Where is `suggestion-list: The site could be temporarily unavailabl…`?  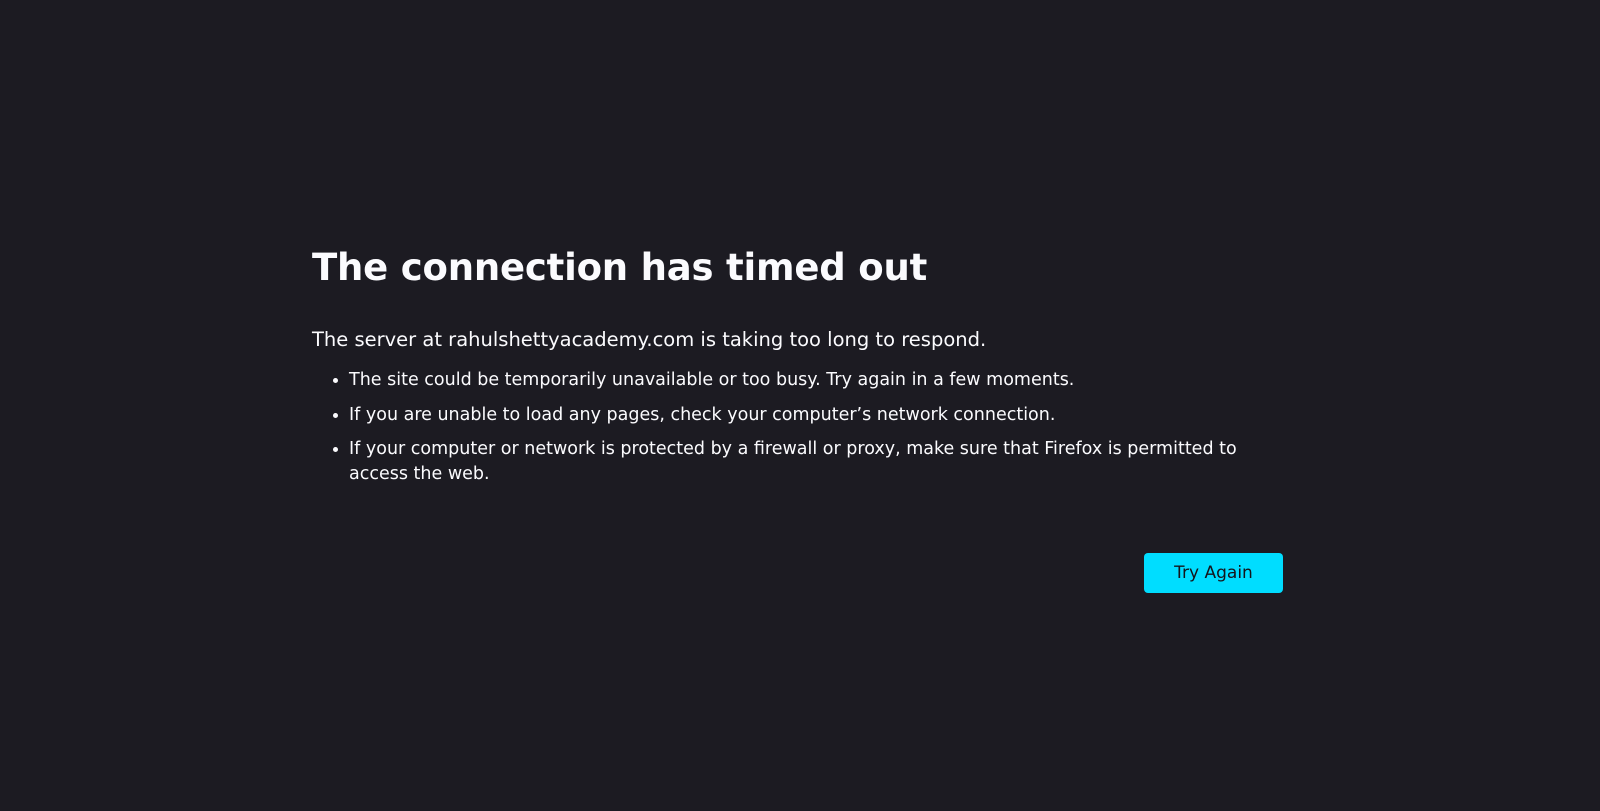 suggestion-list: The site could be temporarily unavailabl… is located at coordinates (797, 427).